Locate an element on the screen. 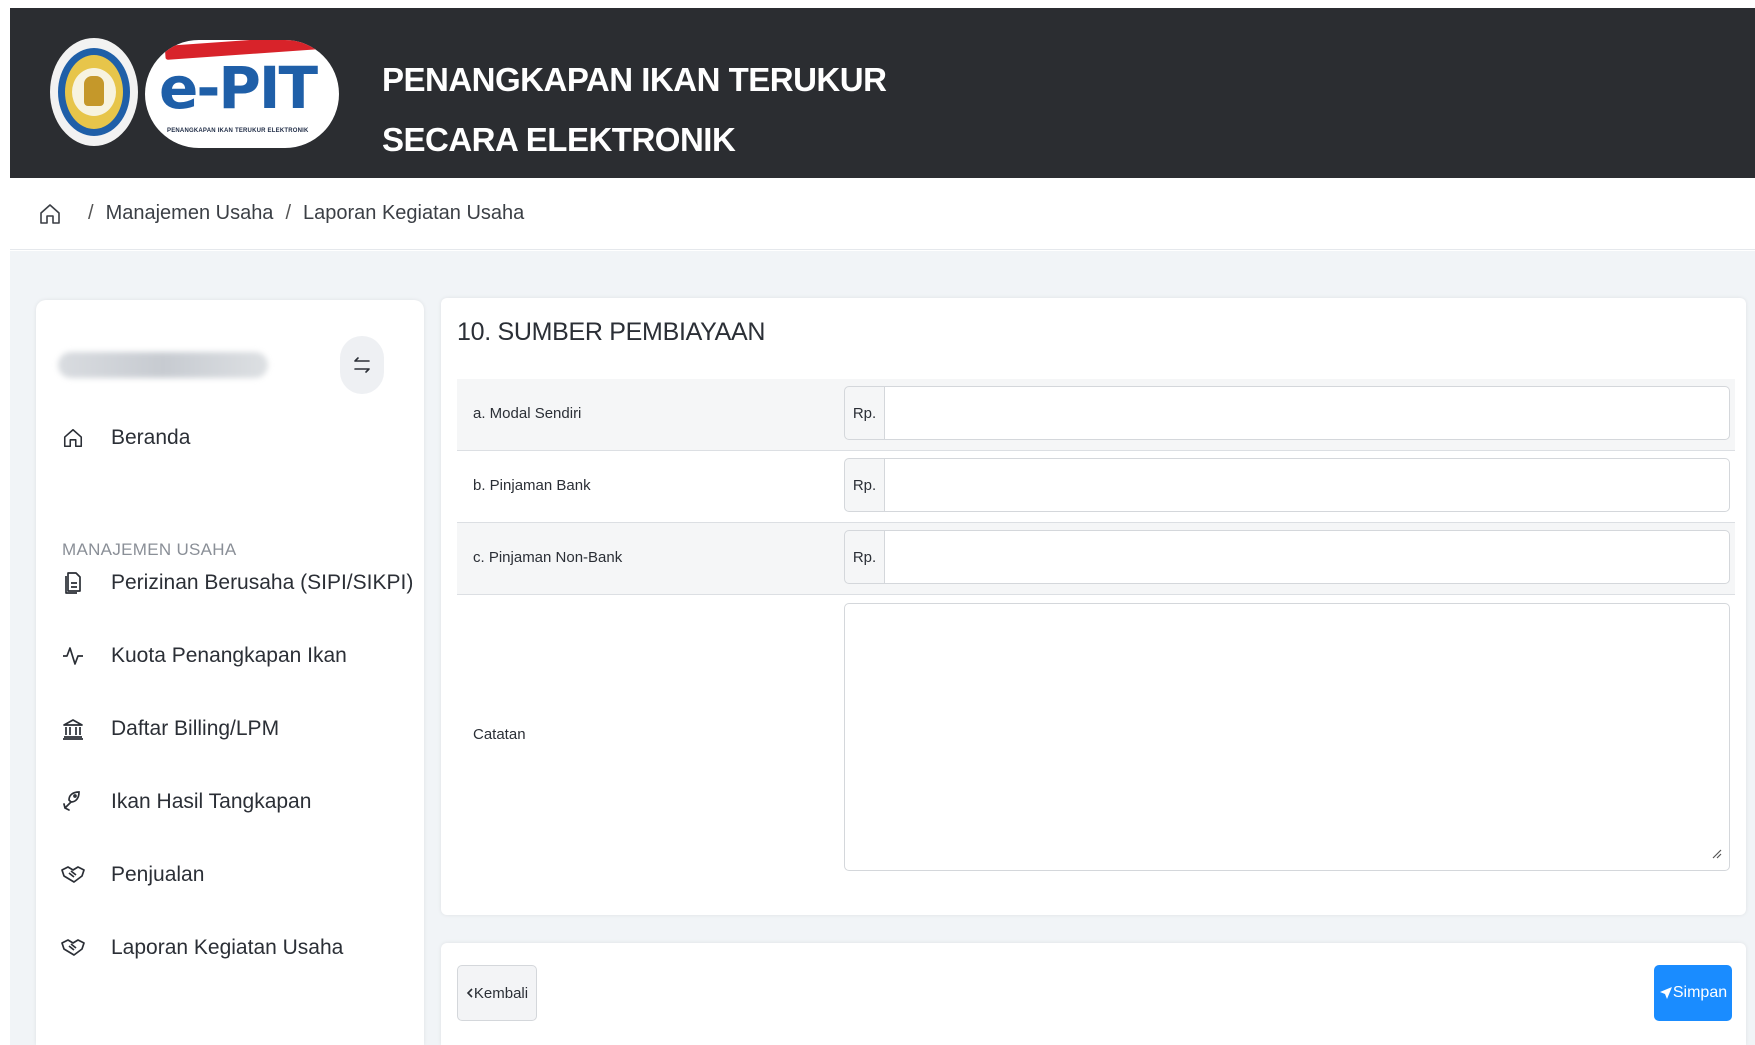 Image resolution: width=1755 pixels, height=1045 pixels. section-title: 10. SUMBER PEMBIAYAAN is located at coordinates (611, 332).